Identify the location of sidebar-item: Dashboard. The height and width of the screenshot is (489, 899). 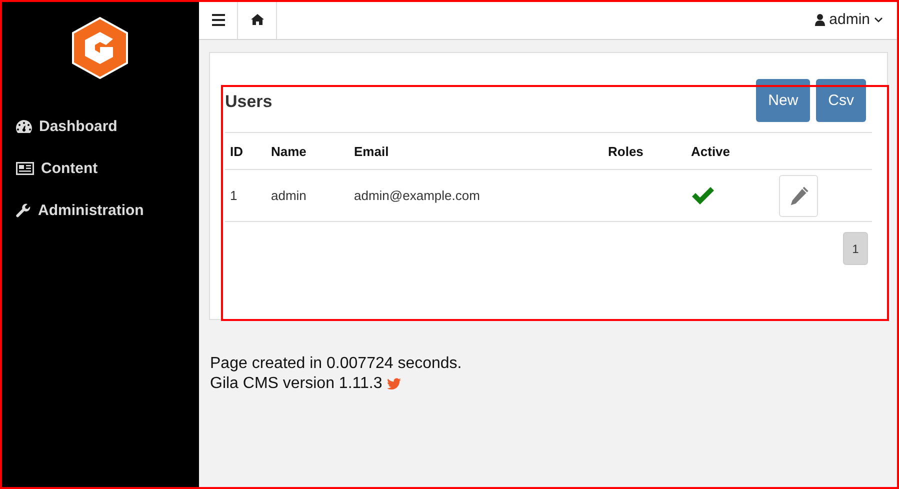
(99, 126).